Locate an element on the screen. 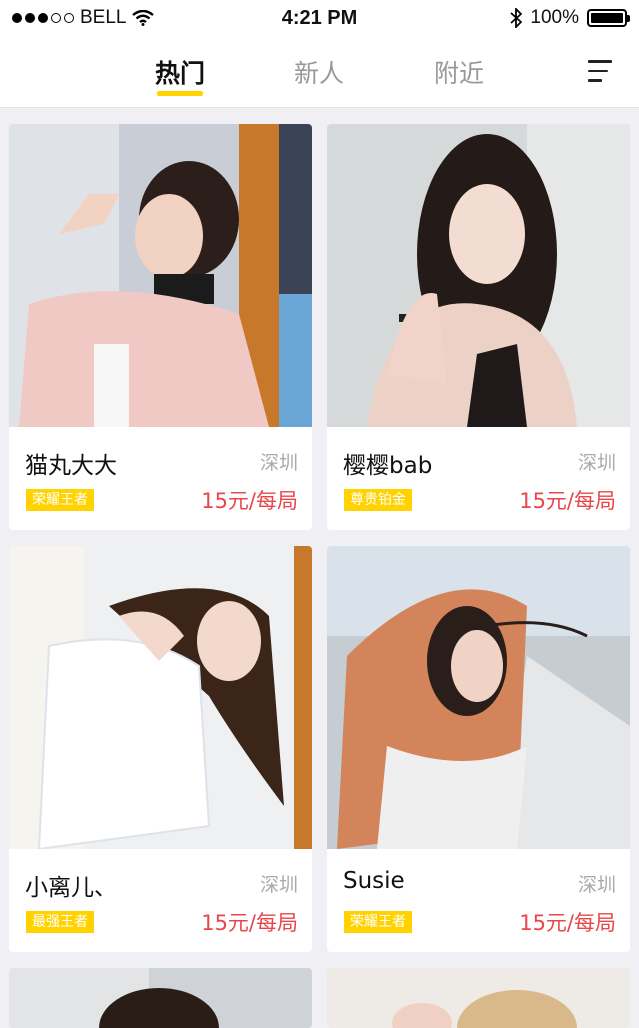  profile-name: 樱樱bab is located at coordinates (388, 466).